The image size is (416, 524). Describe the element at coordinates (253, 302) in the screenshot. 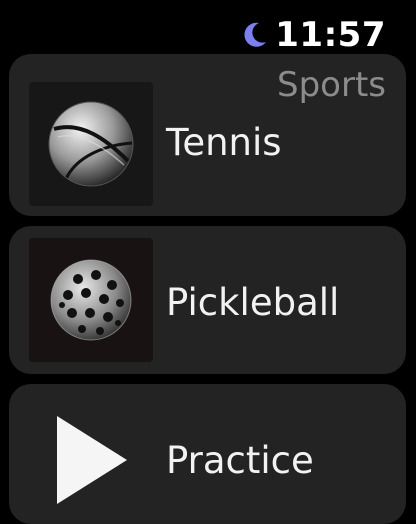

I see `sport-label: Pickleball` at that location.